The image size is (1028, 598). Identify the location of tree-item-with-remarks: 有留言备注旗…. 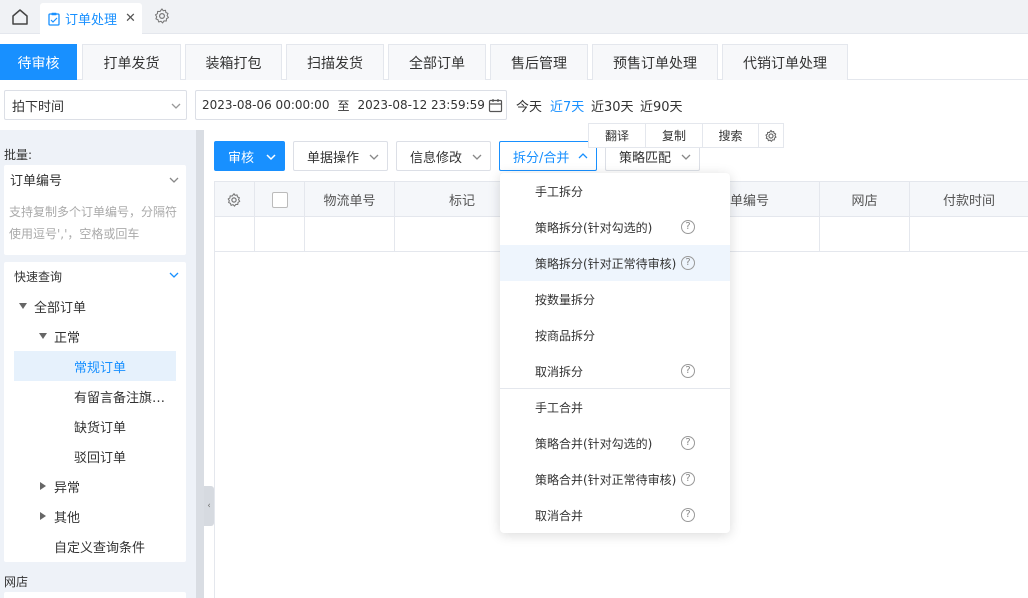
(119, 396).